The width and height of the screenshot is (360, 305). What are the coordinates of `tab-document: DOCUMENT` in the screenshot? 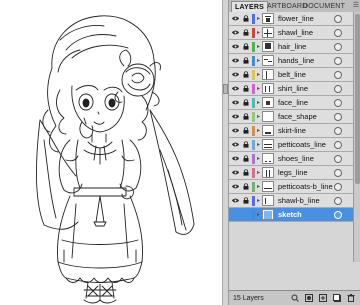 It's located at (324, 6).